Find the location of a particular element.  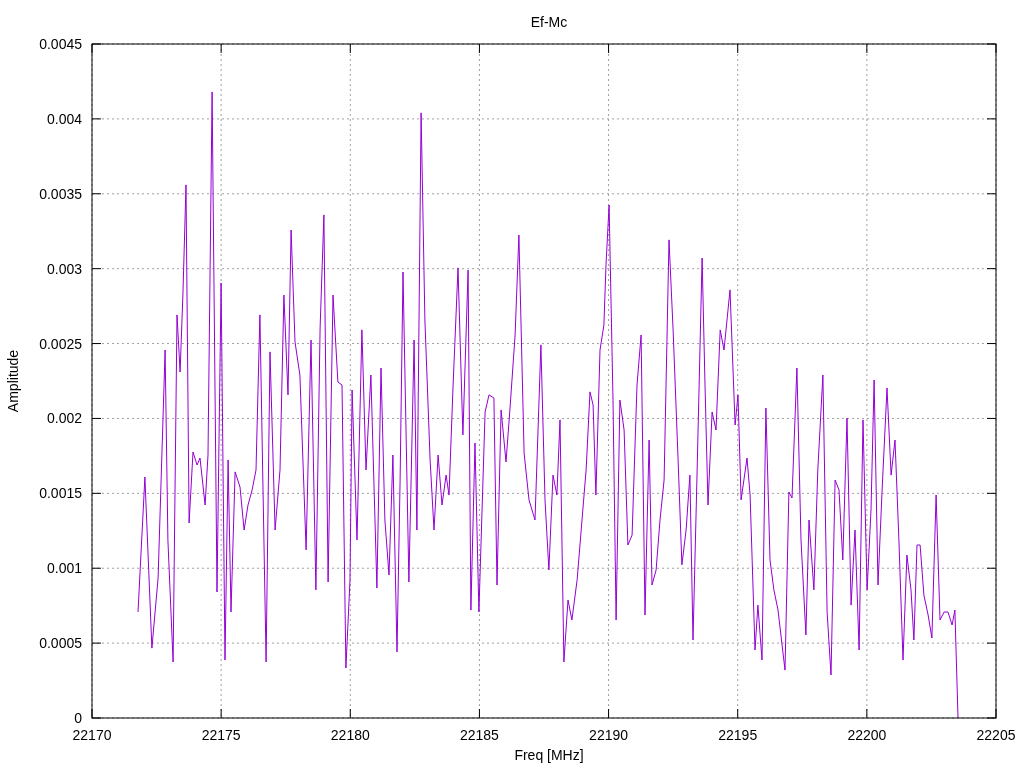

tick-label: 0.0045 is located at coordinates (60, 44).